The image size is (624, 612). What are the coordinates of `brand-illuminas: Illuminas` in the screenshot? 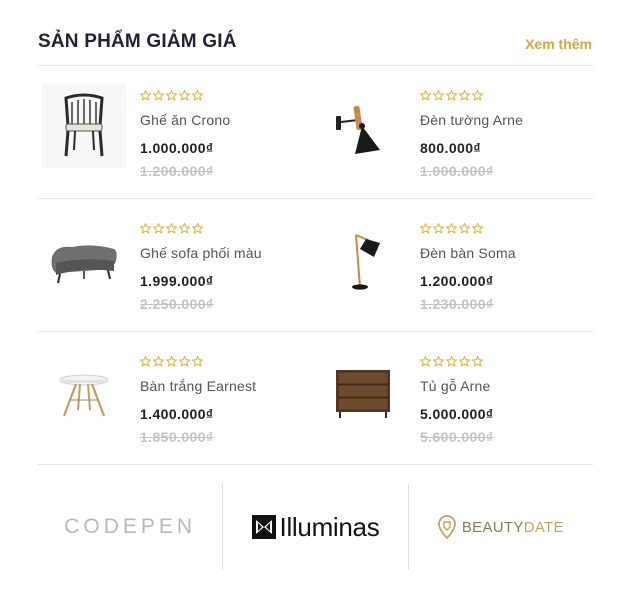 It's located at (314, 527).